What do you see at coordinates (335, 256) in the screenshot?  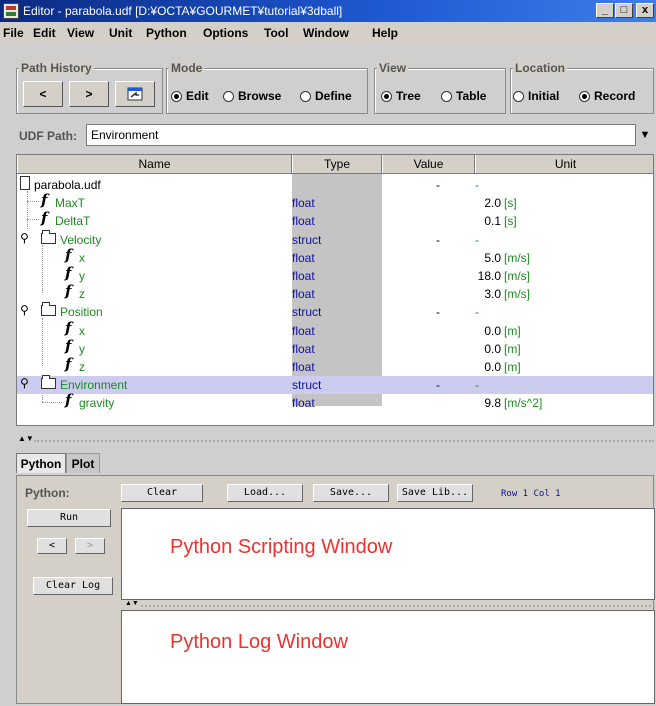 I see `table-row: f x float 5.0 [m/s]` at bounding box center [335, 256].